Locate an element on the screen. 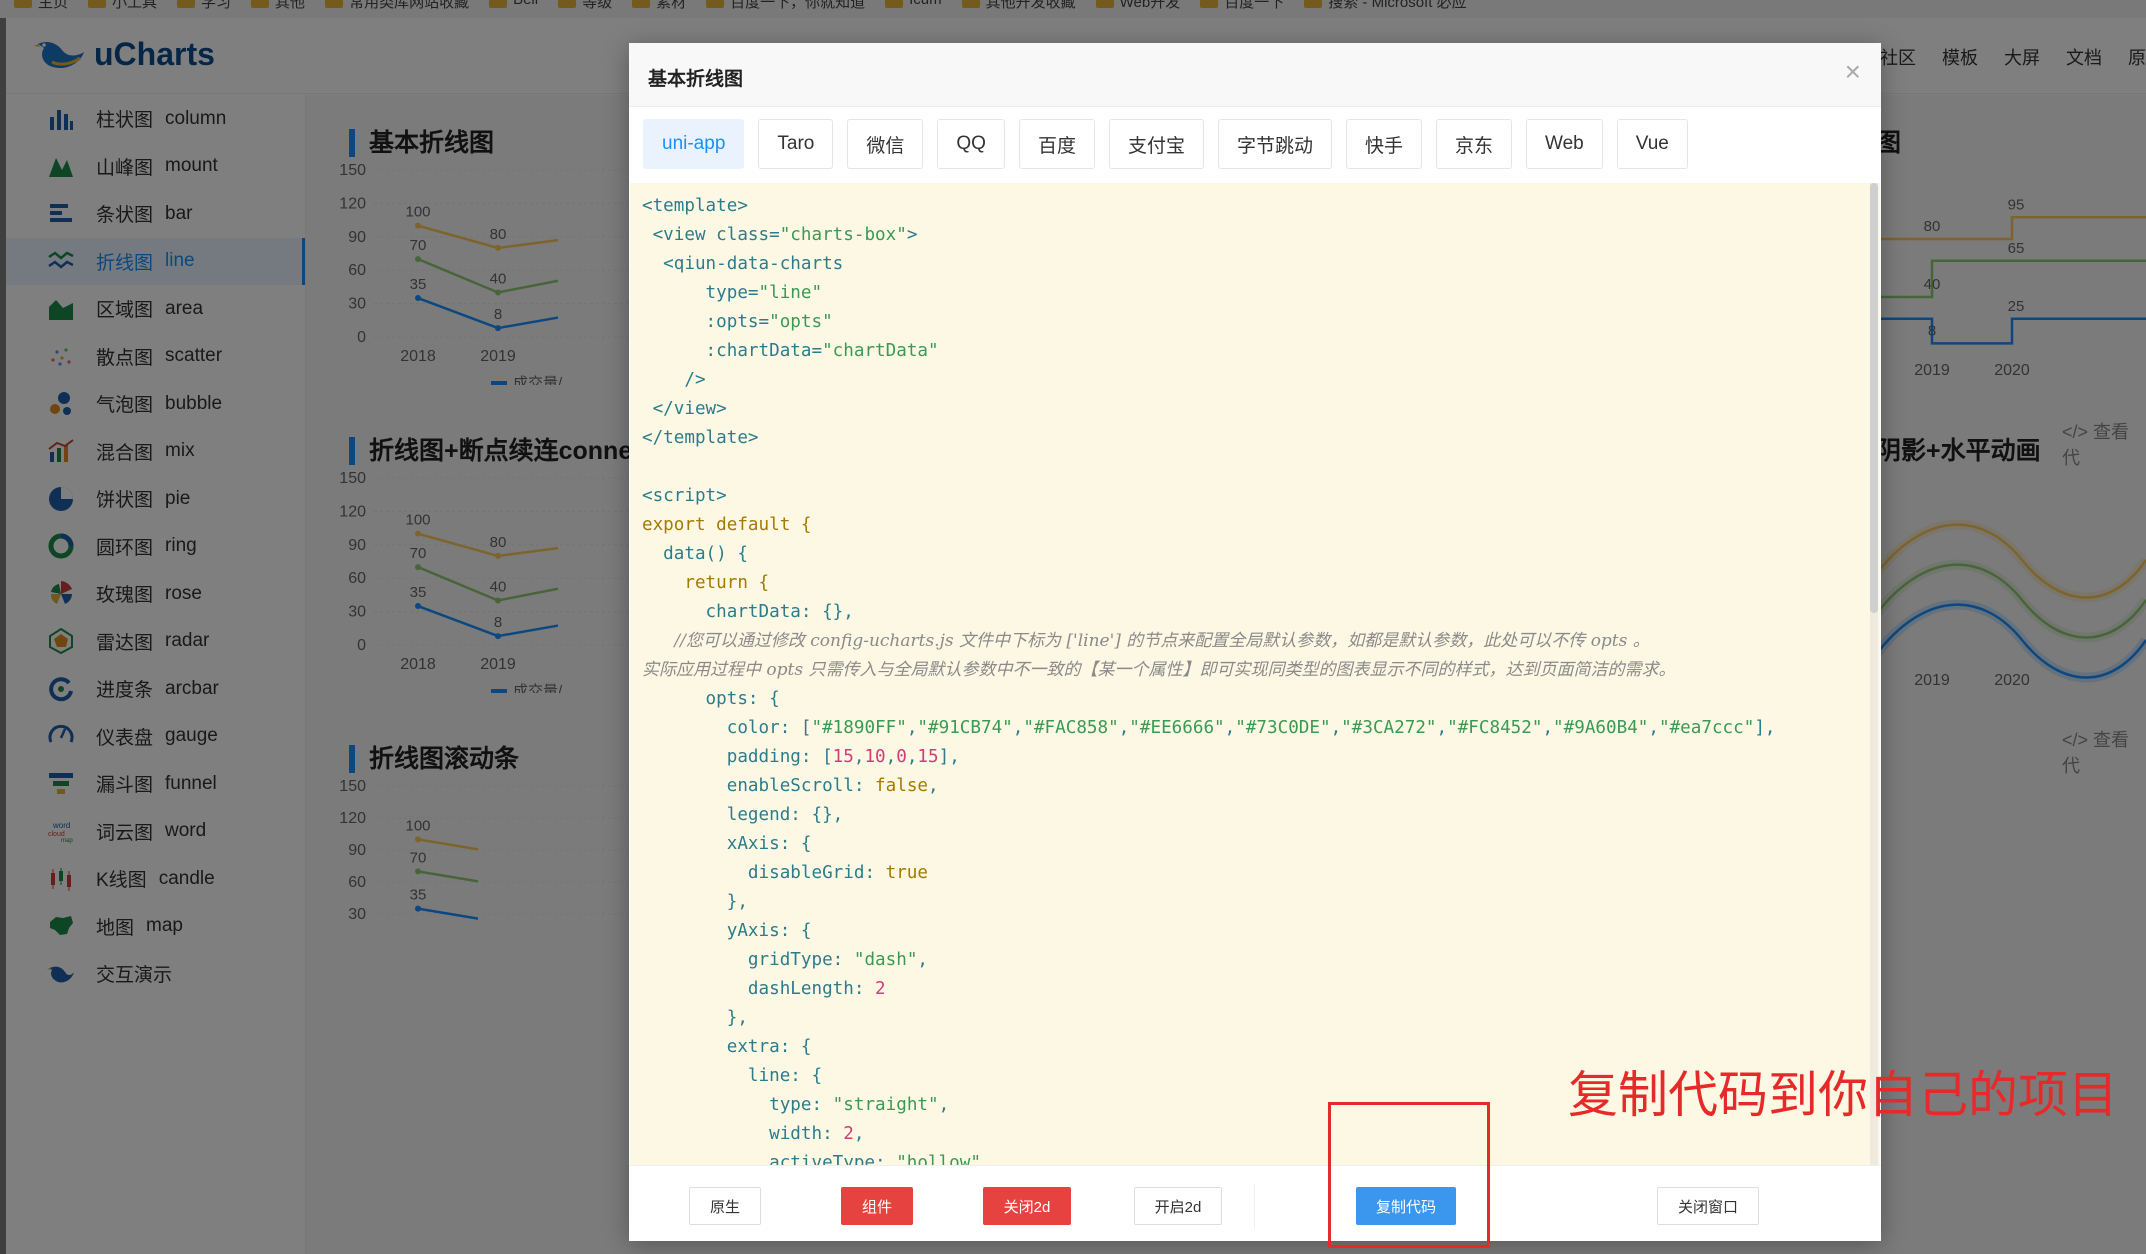 The height and width of the screenshot is (1254, 2146). tab-7: 快手 is located at coordinates (1383, 144).